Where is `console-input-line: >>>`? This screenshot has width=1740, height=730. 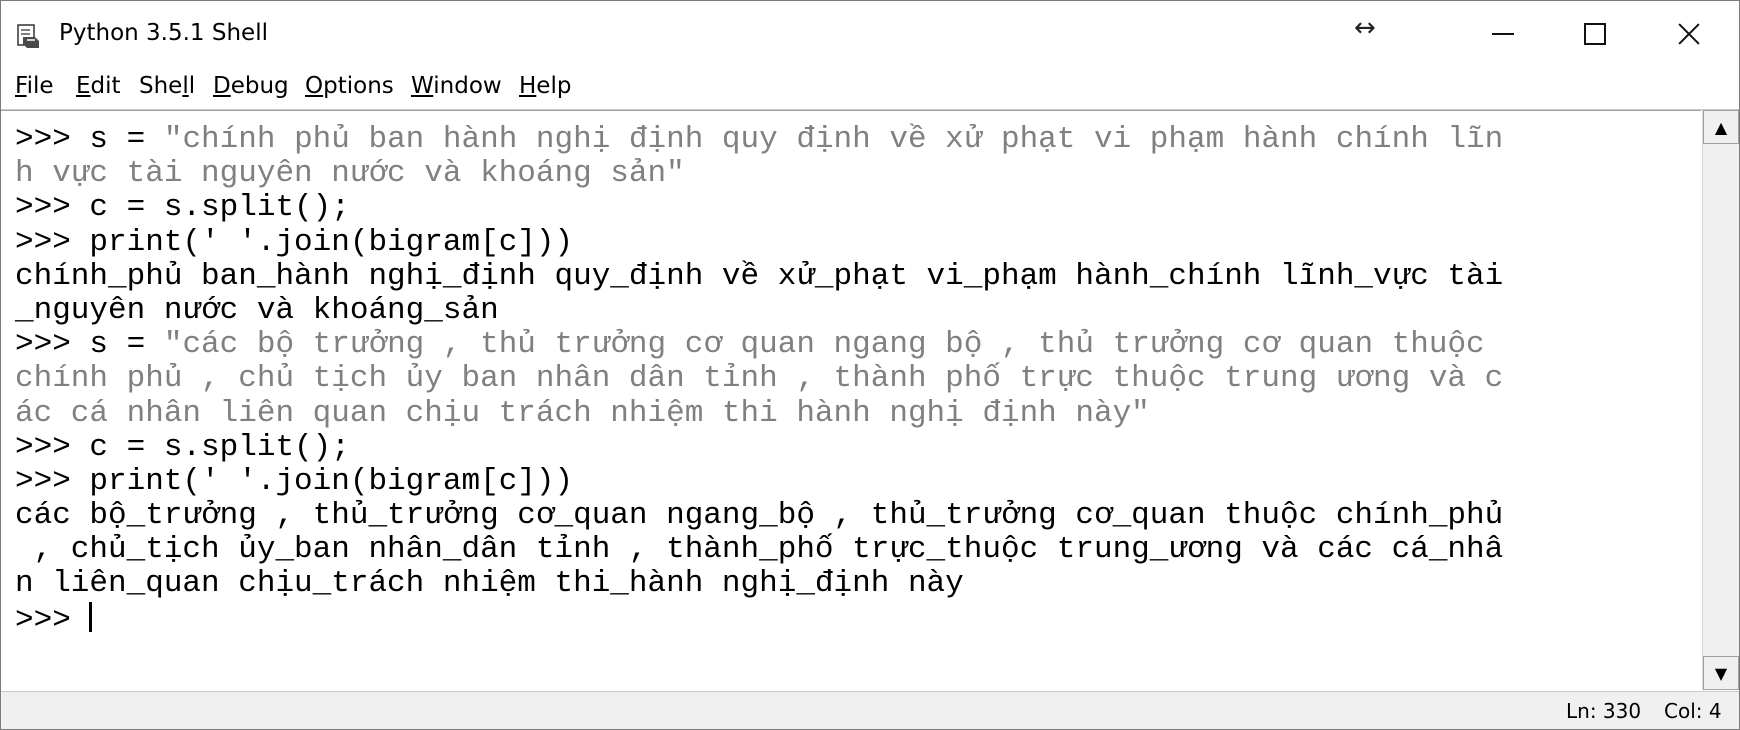 console-input-line: >>> is located at coordinates (759, 619).